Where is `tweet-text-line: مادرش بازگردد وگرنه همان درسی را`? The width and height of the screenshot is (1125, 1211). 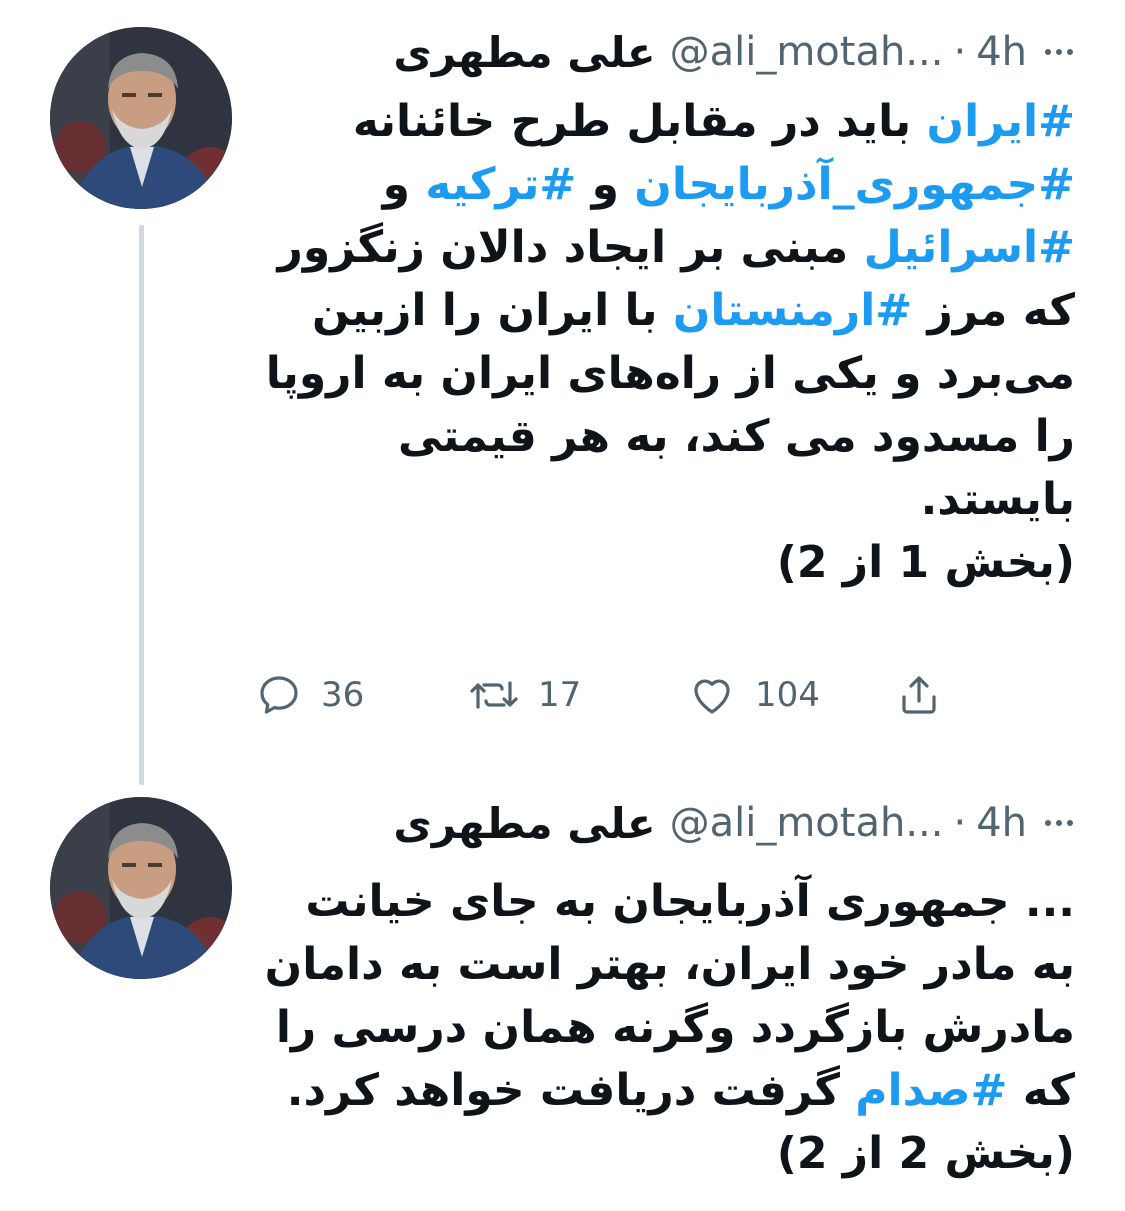 tweet-text-line: مادرش بازگردد وگرنه همان درسی را is located at coordinates (665, 1027).